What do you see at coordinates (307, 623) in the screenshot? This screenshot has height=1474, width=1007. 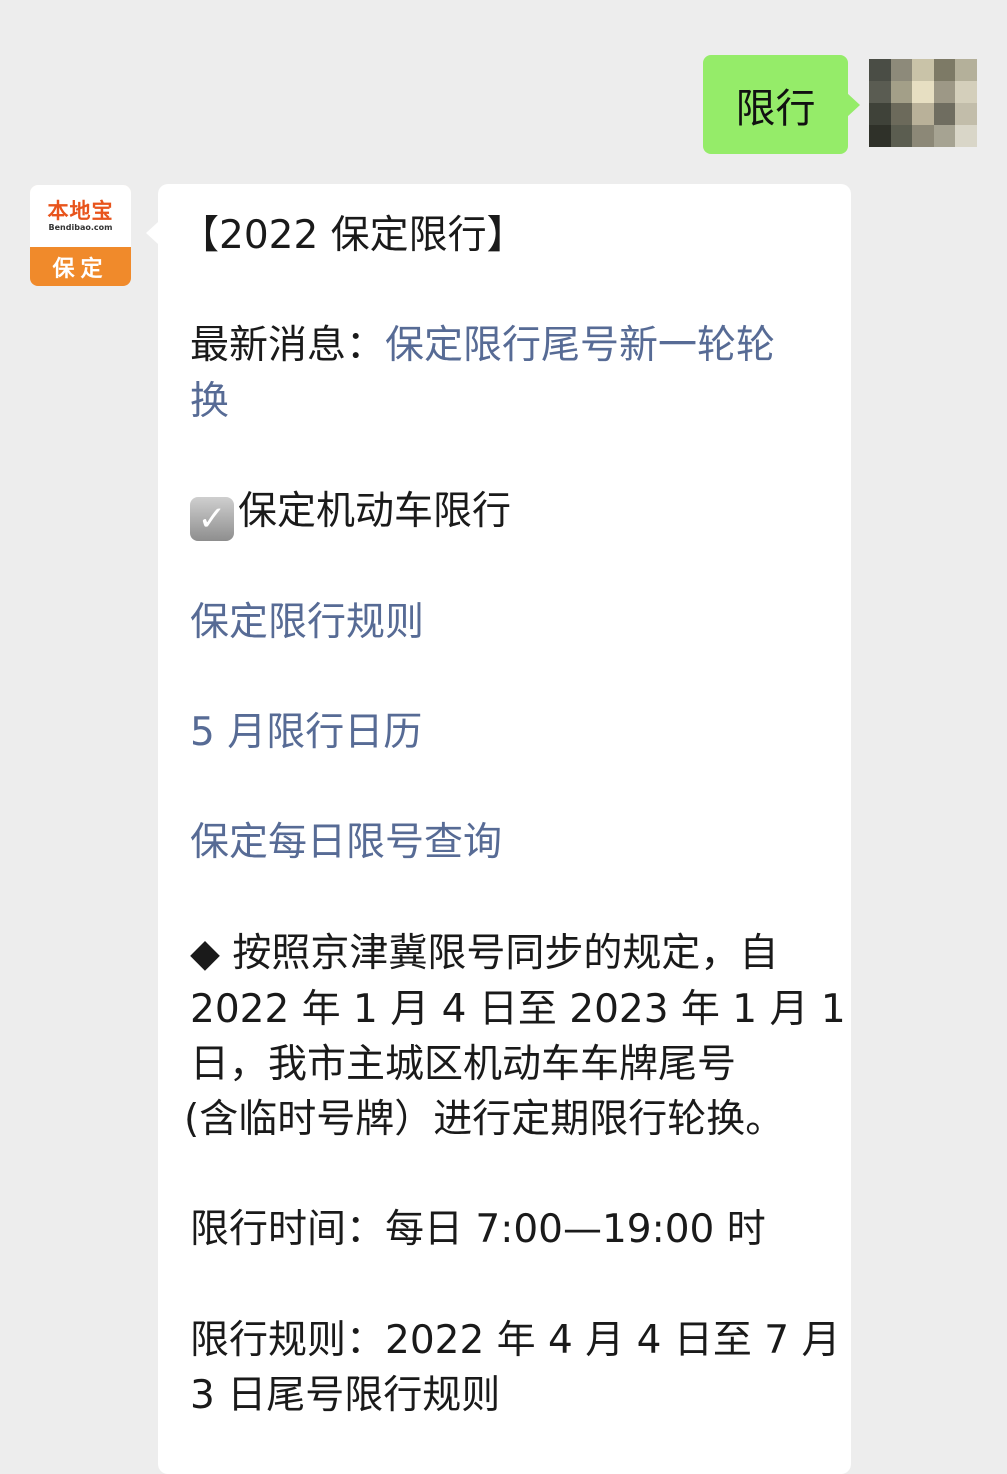 I see `link-rules: 保定限行规则` at bounding box center [307, 623].